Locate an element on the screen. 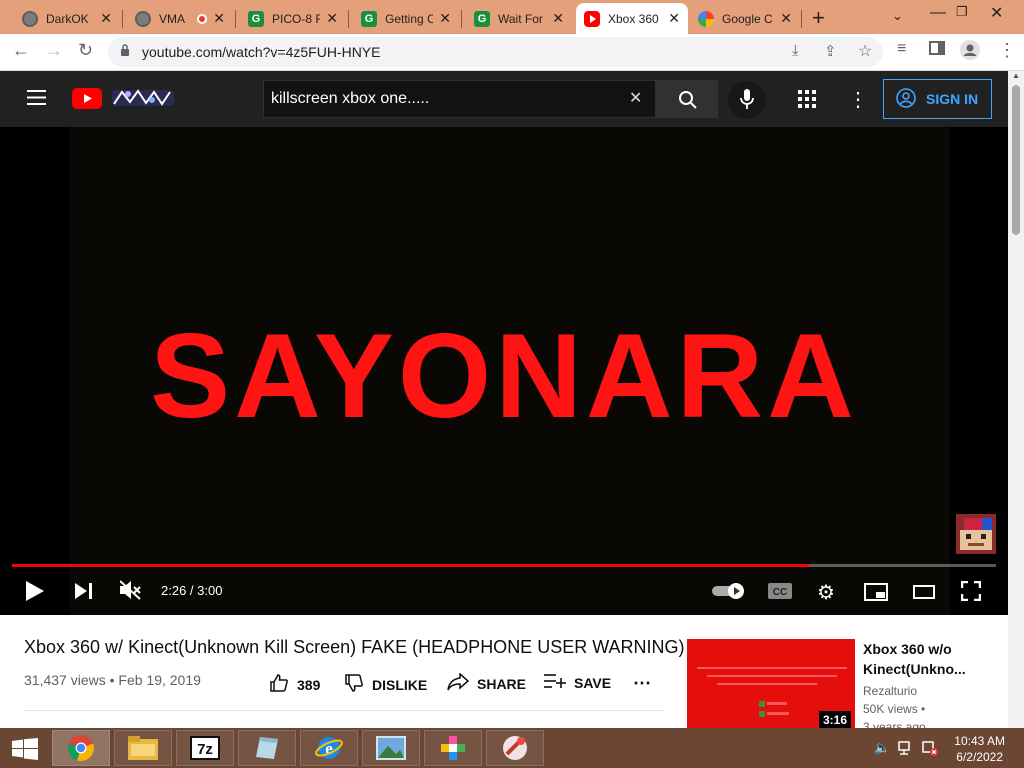 The width and height of the screenshot is (1024, 768). restore-icon: ❐ is located at coordinates (962, 12).